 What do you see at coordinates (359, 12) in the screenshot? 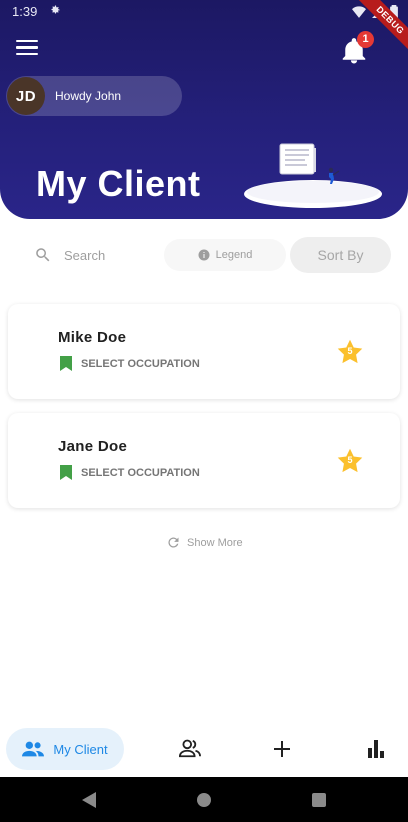
I see `wifi-icon` at bounding box center [359, 12].